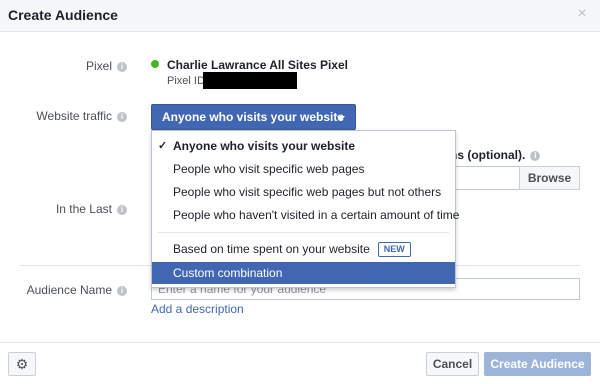 The height and width of the screenshot is (384, 600). I want to click on check-icon: ✓, so click(163, 146).